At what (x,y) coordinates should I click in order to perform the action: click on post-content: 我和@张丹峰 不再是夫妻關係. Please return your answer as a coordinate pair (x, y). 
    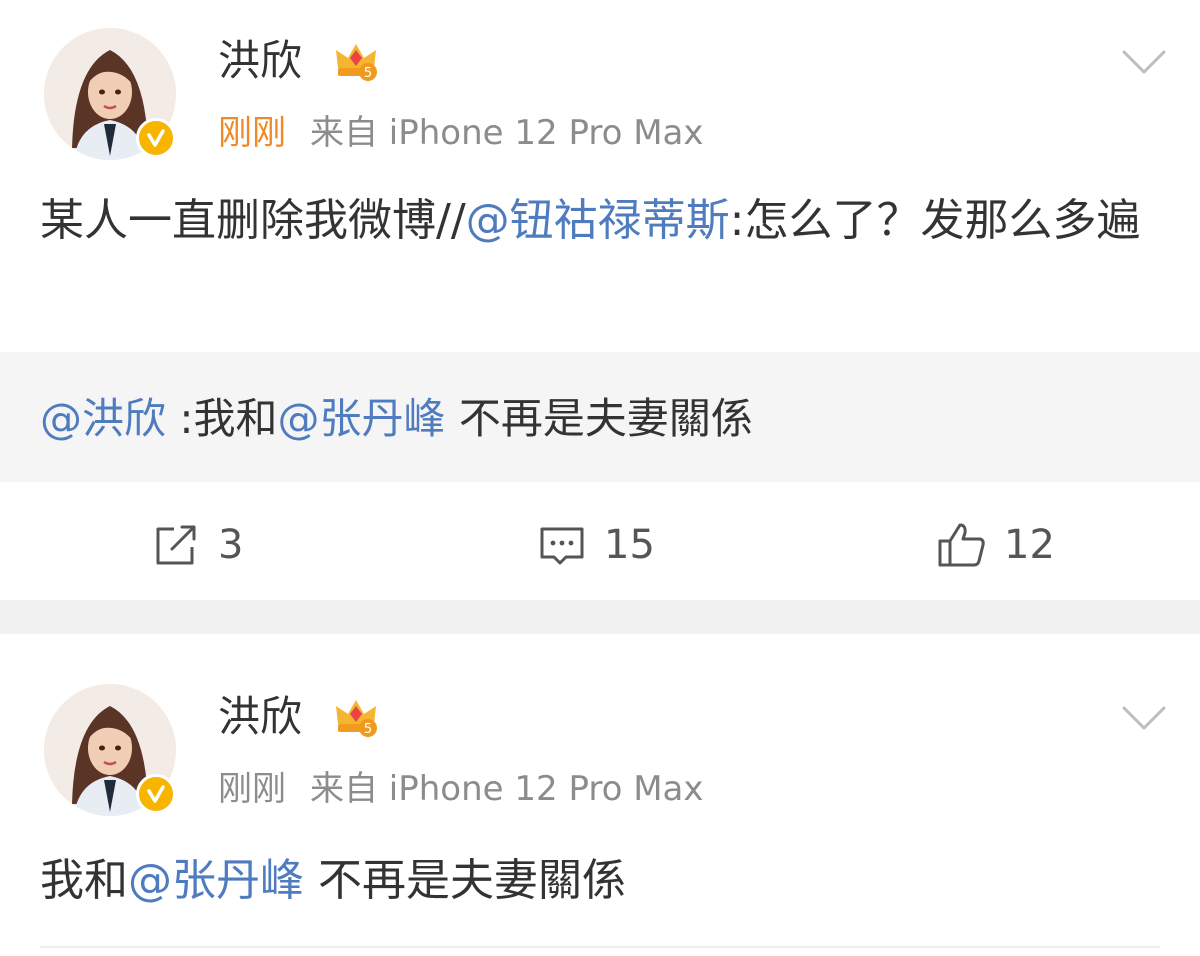
    Looking at the image, I should click on (595, 881).